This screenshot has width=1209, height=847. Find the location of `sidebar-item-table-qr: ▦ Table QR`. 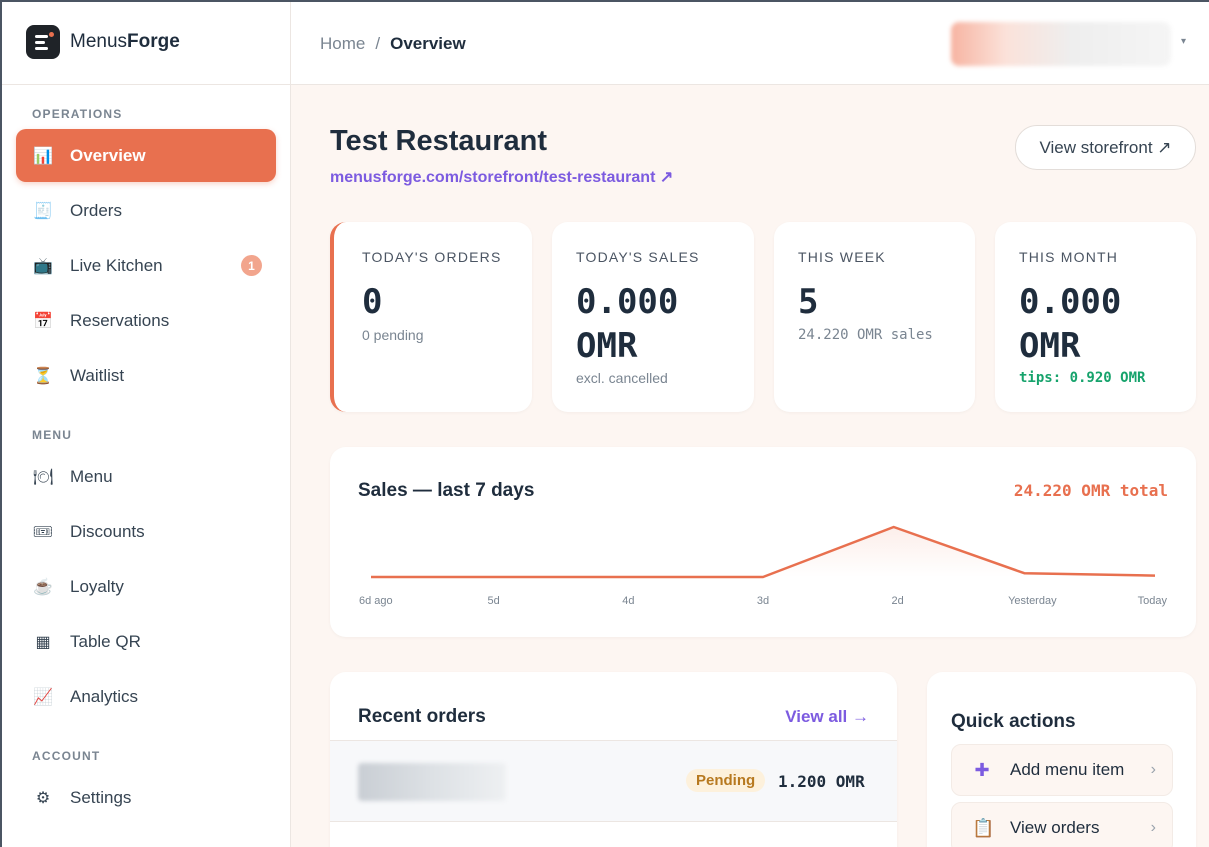

sidebar-item-table-qr: ▦ Table QR is located at coordinates (146, 641).